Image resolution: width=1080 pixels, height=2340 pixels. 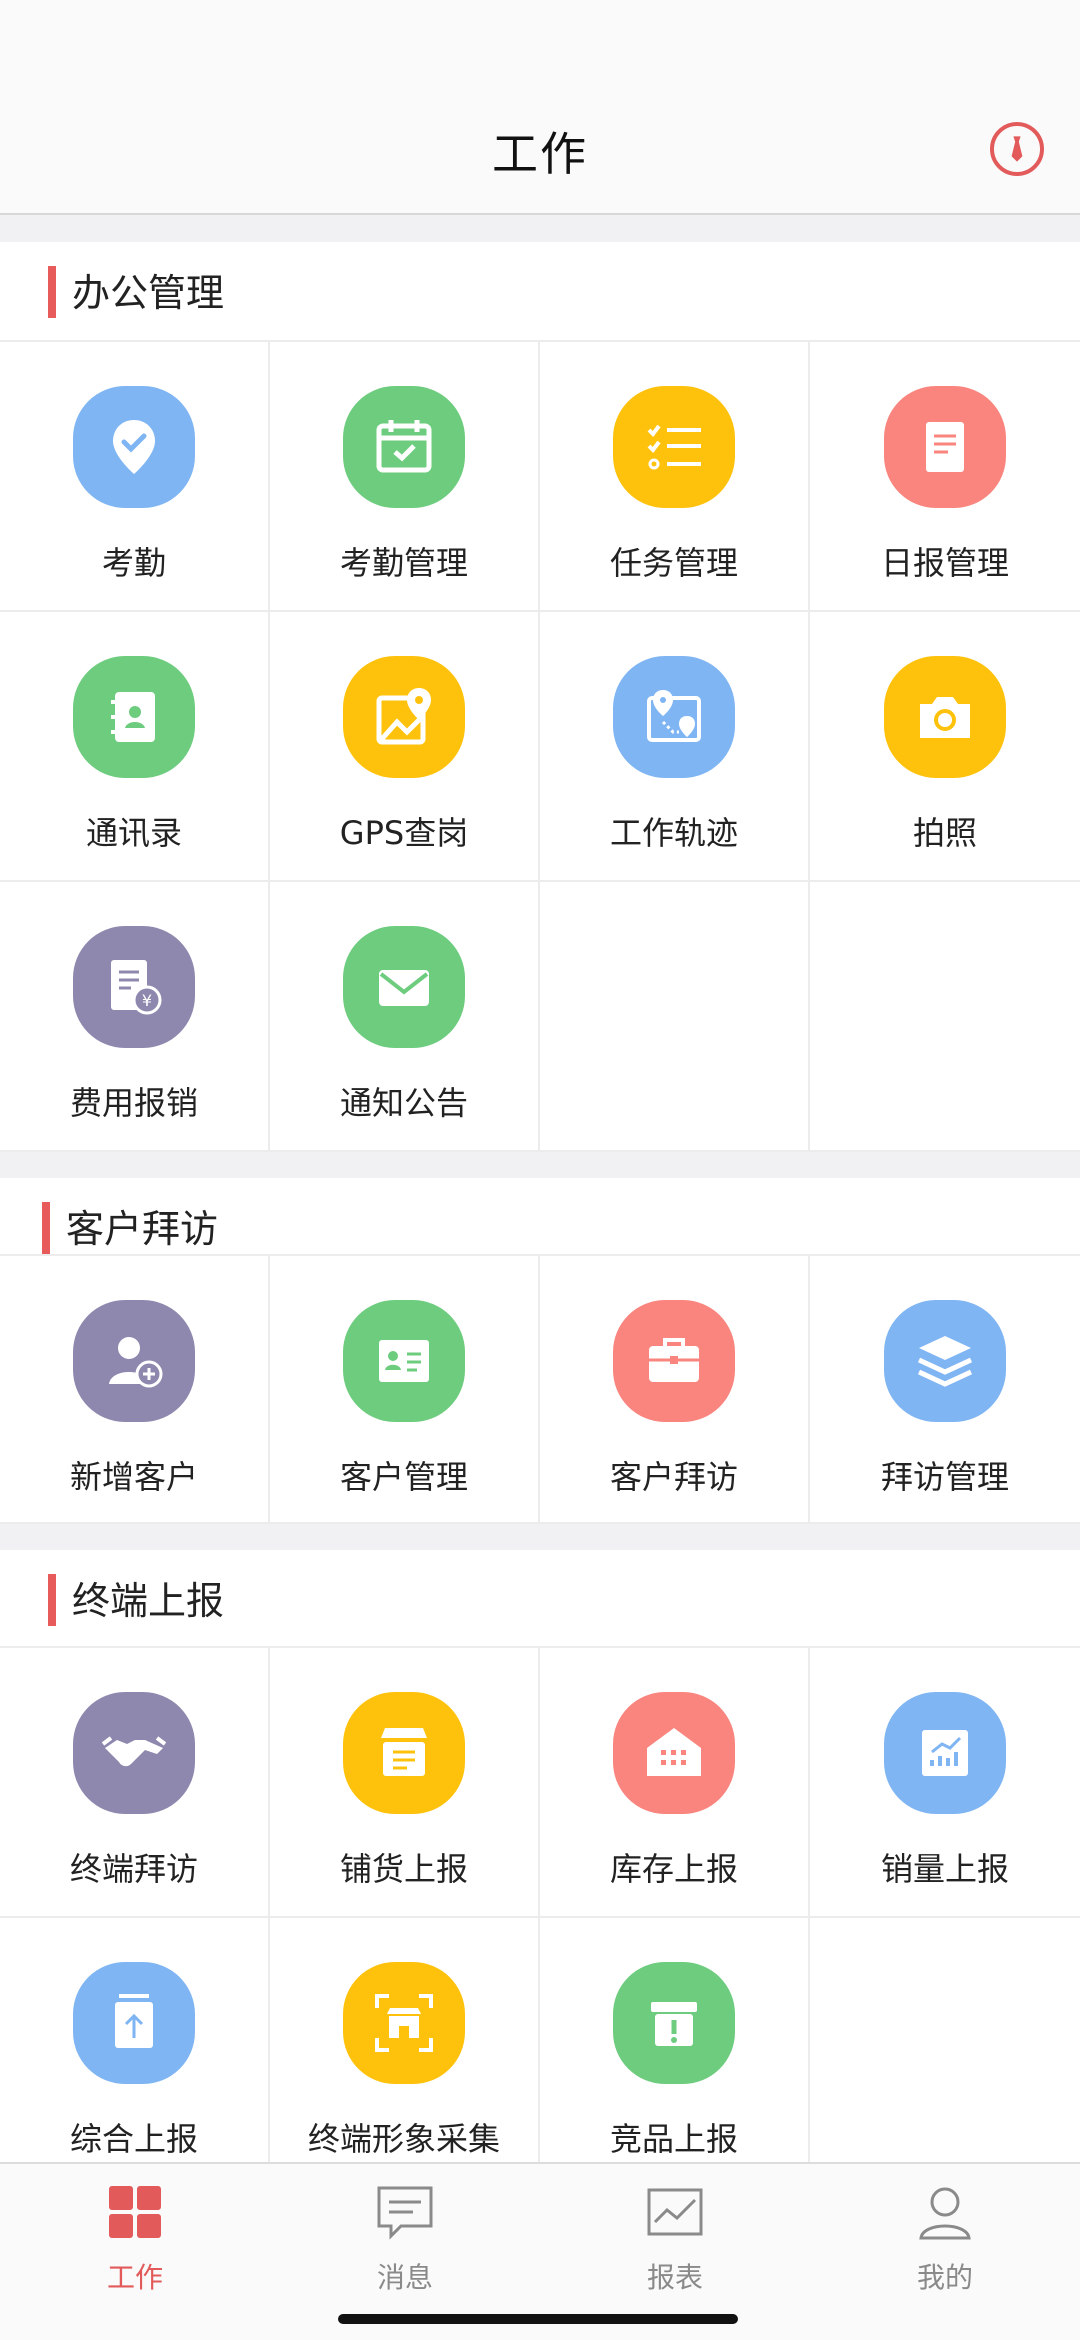 What do you see at coordinates (540, 154) in the screenshot?
I see `page-title: 工作` at bounding box center [540, 154].